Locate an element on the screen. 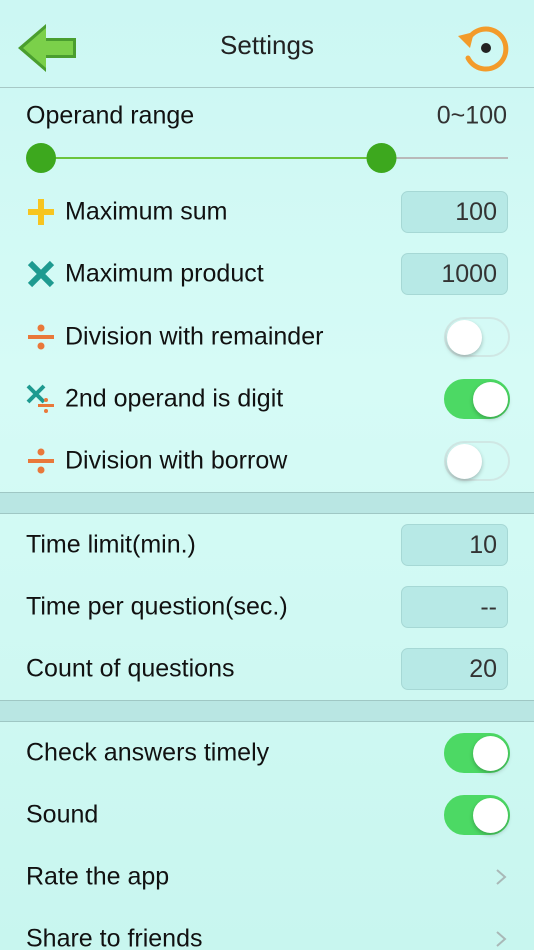  division-borrow-label: Division with borrow is located at coordinates (176, 460).